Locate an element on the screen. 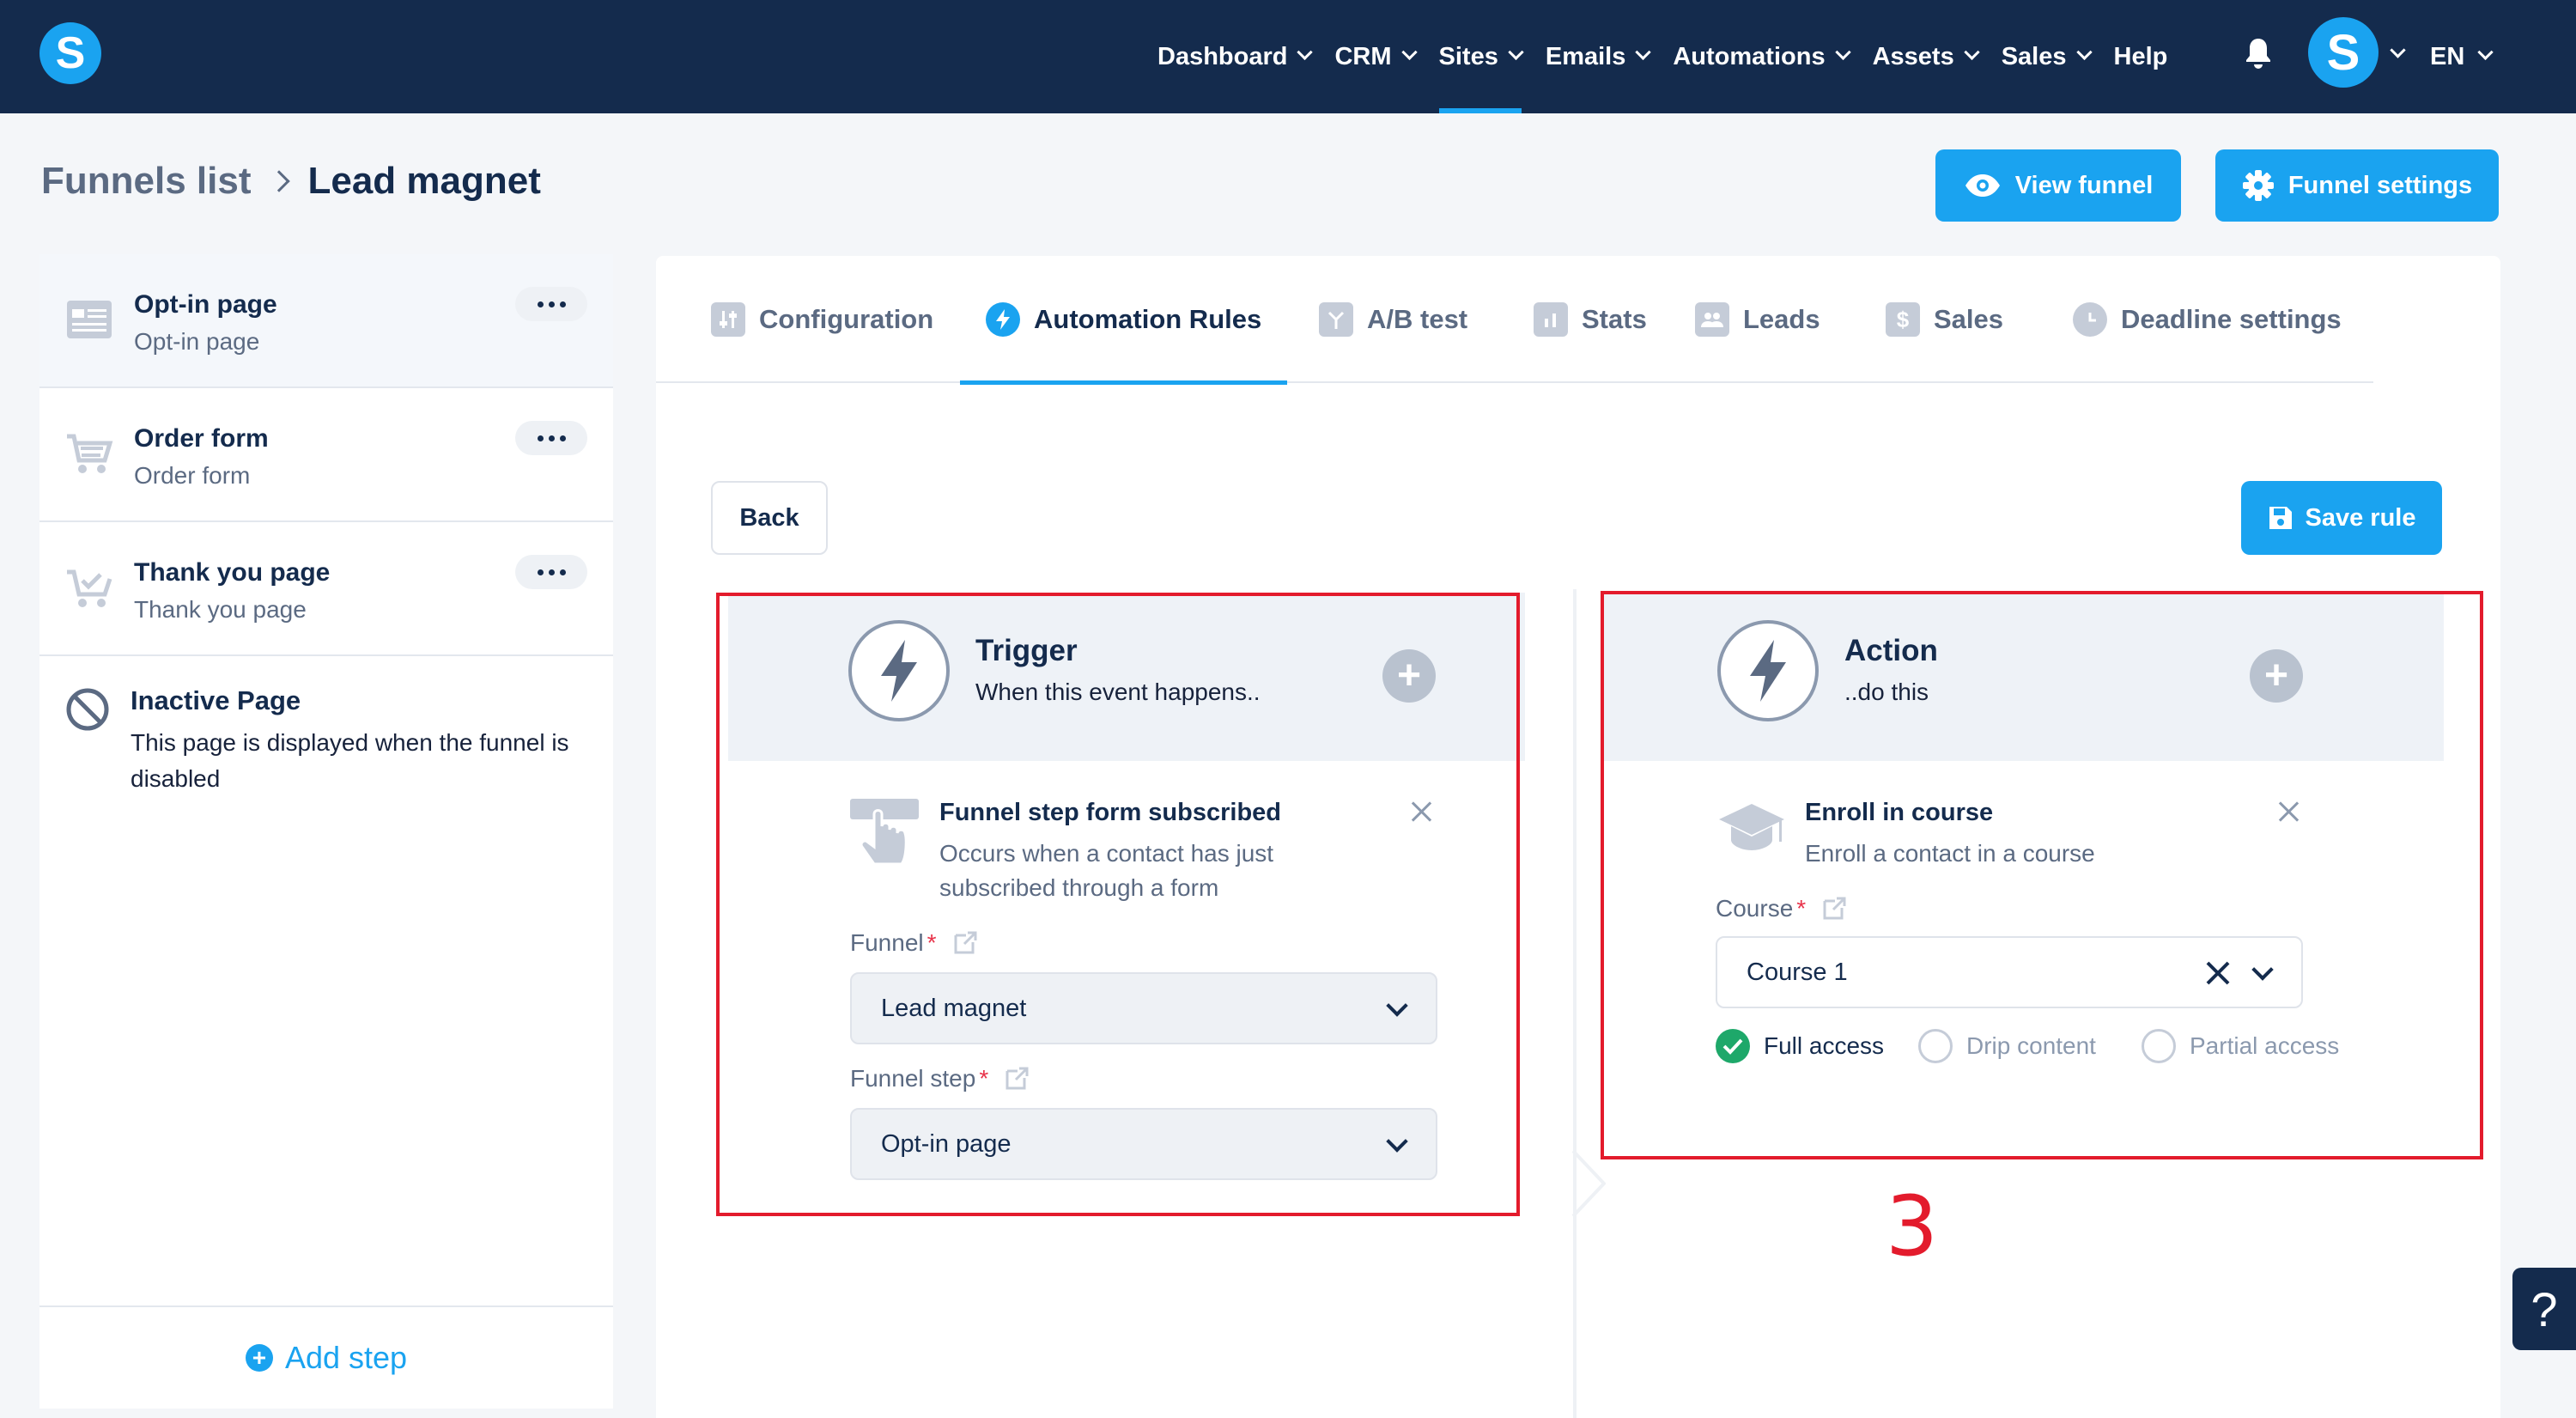  step-subtitle: Thank you page is located at coordinates (220, 610).